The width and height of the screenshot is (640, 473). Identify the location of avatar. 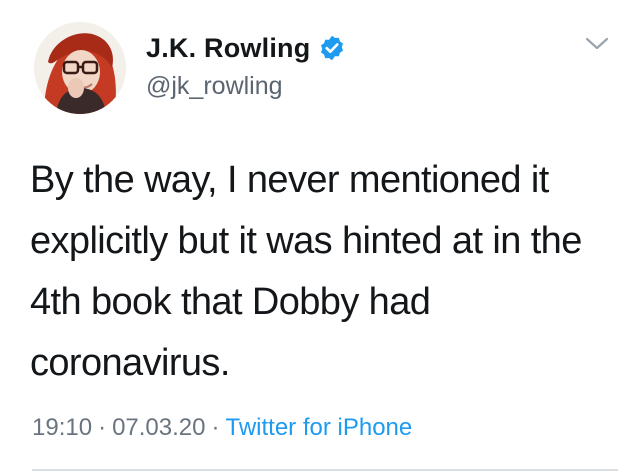
(80, 68).